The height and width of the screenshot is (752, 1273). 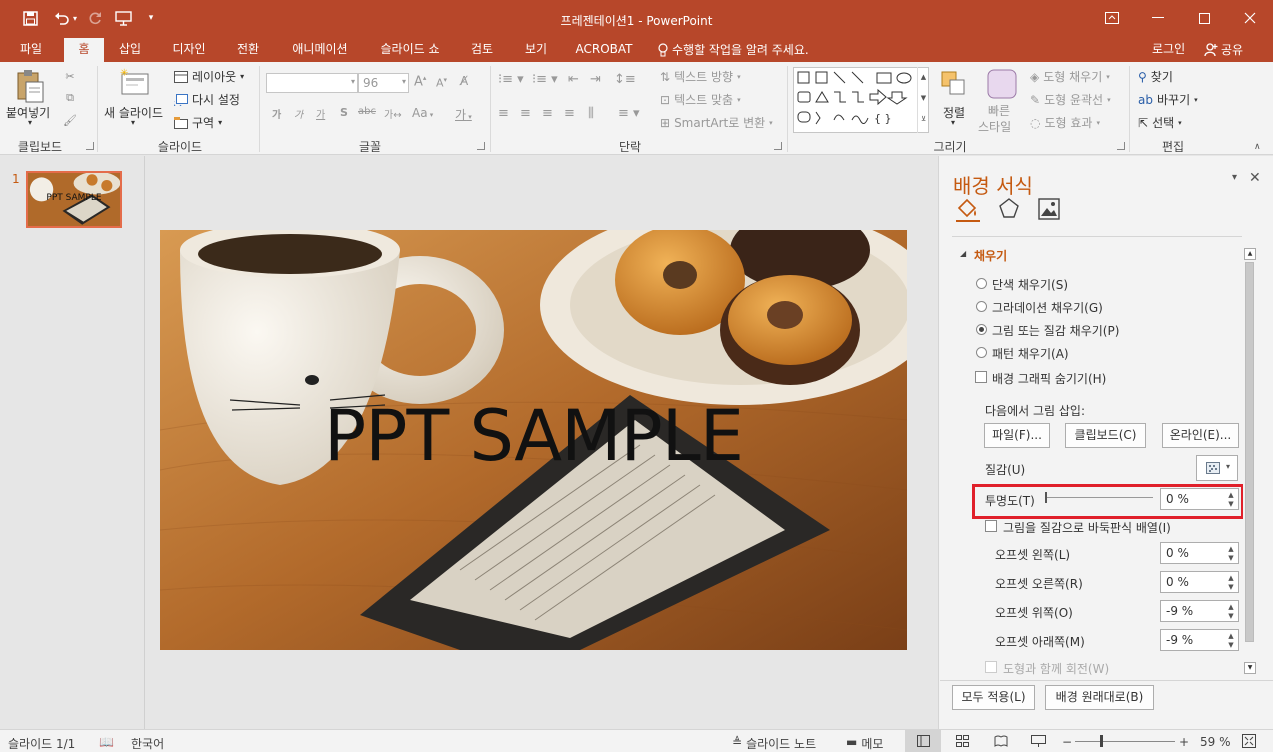 I want to click on tab-home: 홈, so click(x=84, y=50).